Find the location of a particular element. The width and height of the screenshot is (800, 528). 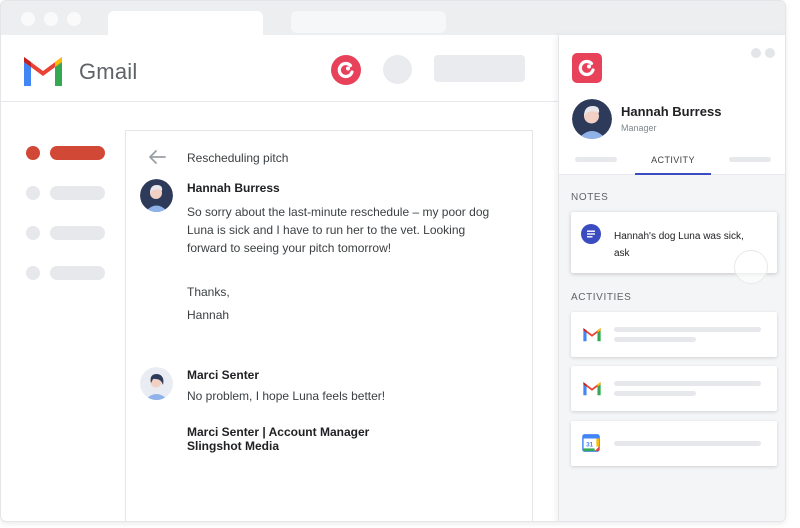

message-line: forward to seeing your pitch tomorrow! is located at coordinates (289, 248).